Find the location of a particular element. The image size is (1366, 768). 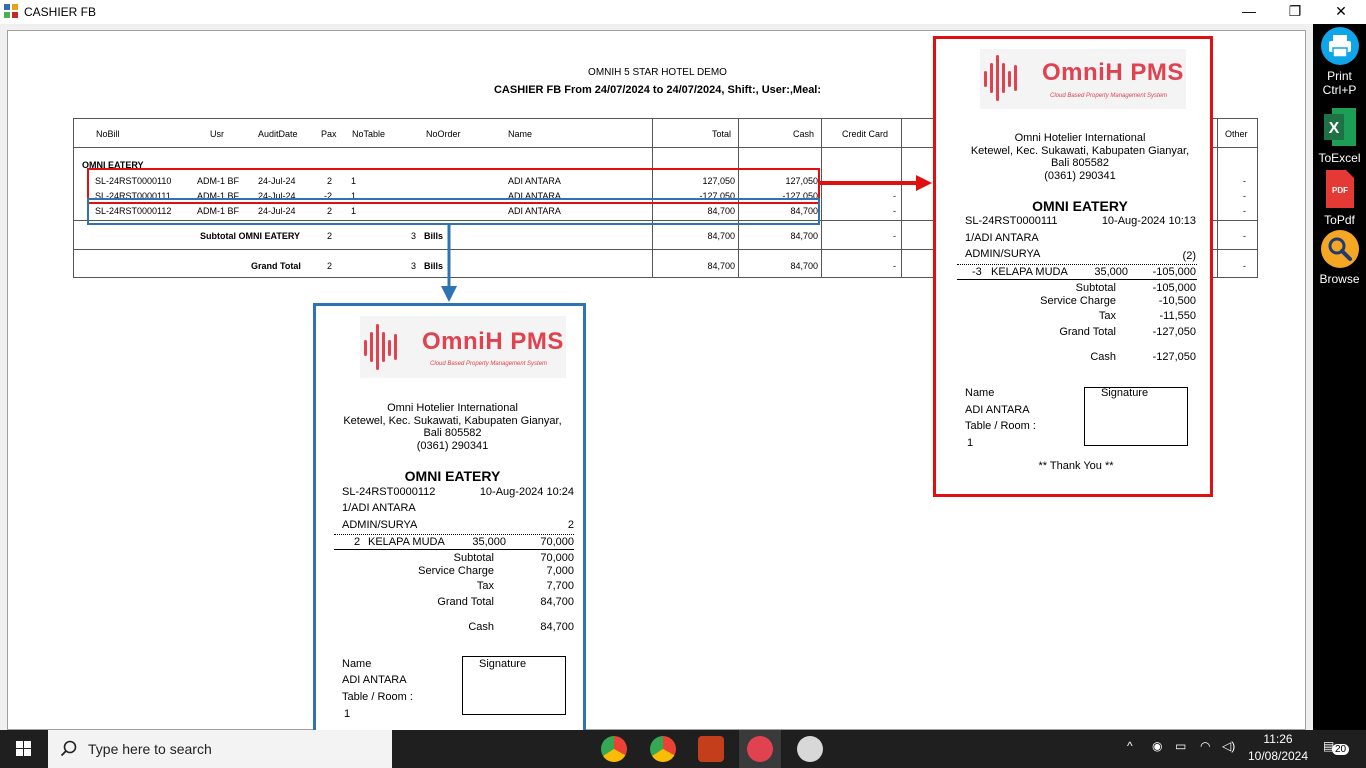

pdf-badge: PDF is located at coordinates (1340, 190).